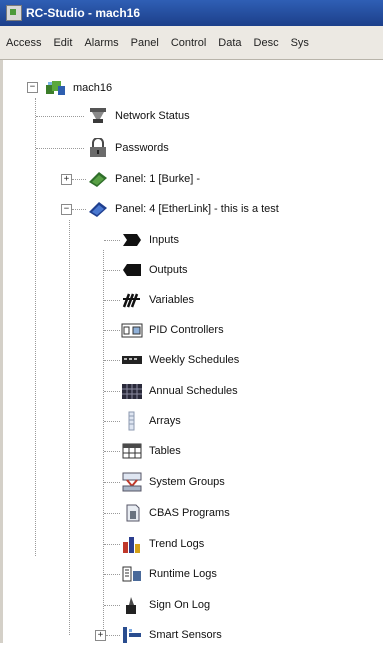 The width and height of the screenshot is (383, 645). Describe the element at coordinates (14, 13) in the screenshot. I see `app-icon` at that location.